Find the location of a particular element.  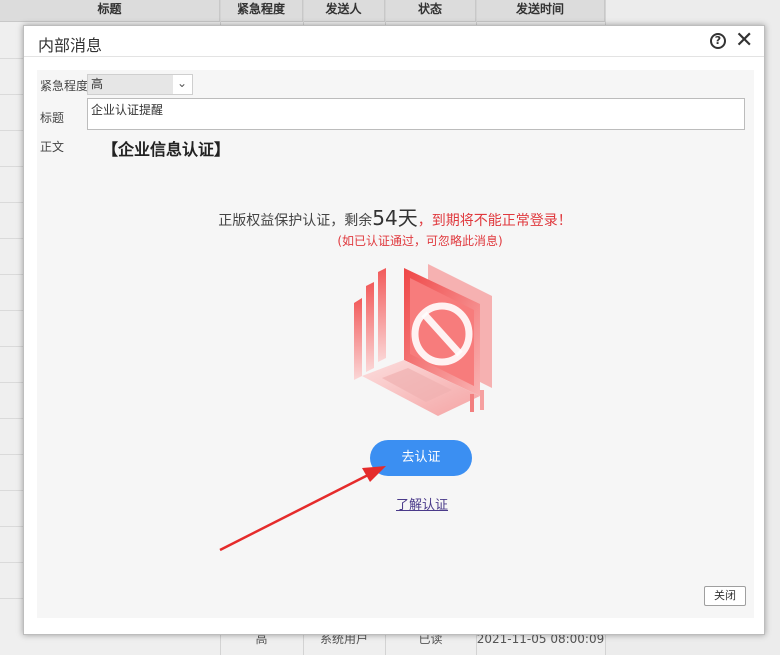

column-header-sender: 发送人 is located at coordinates (344, 11).